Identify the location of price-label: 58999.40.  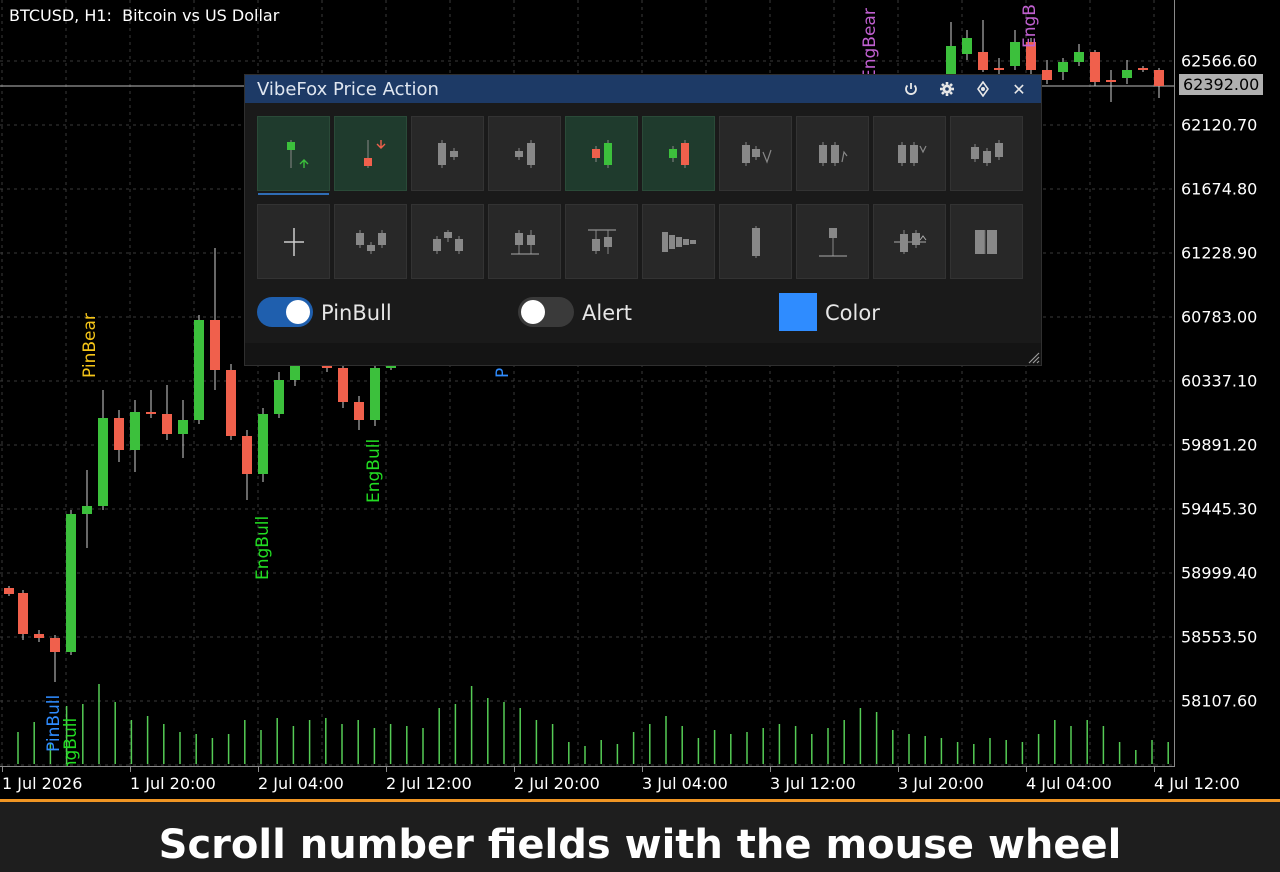
(1219, 573).